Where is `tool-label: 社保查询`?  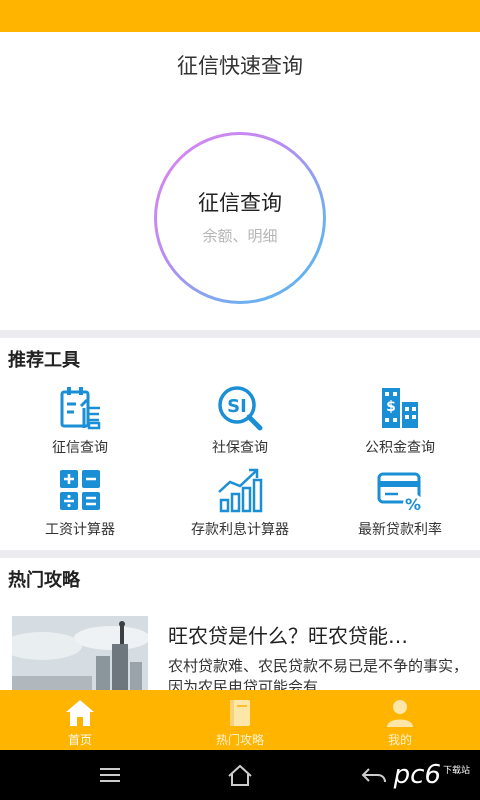
tool-label: 社保查询 is located at coordinates (240, 448).